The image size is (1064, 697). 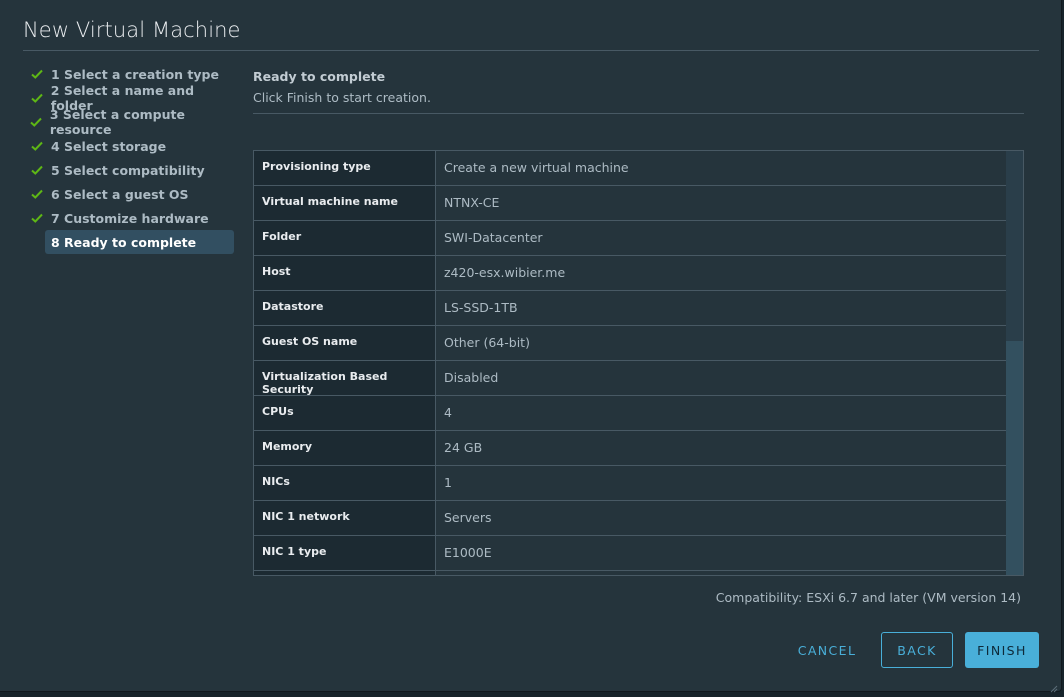 I want to click on row-value: Other (64-bit), so click(x=487, y=342).